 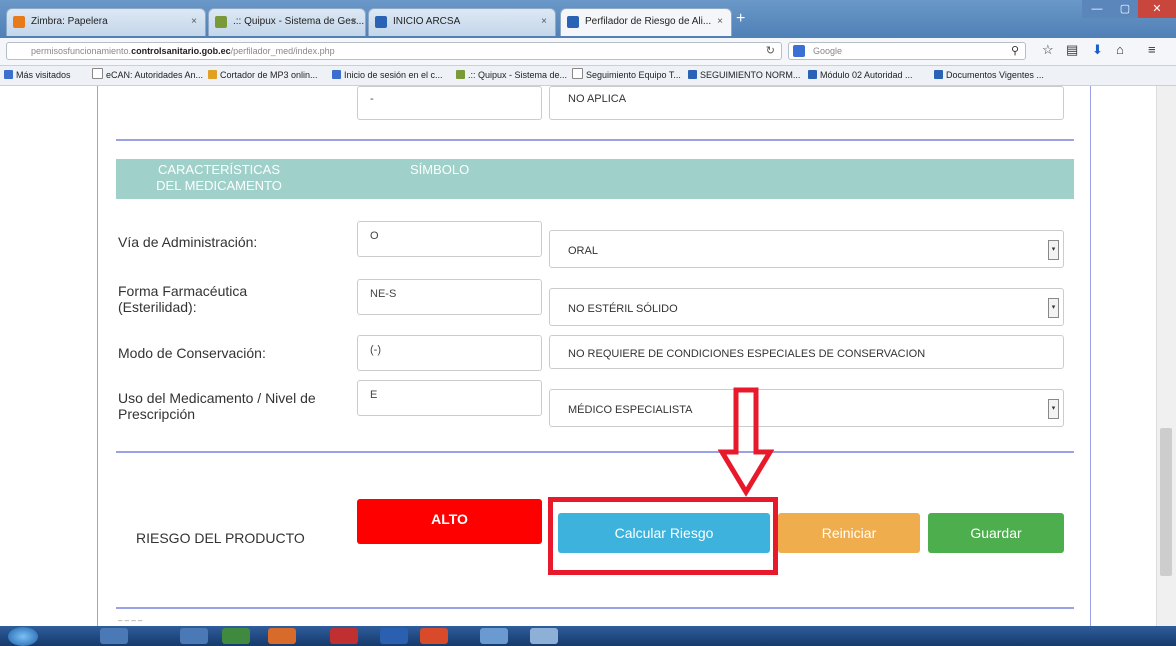 What do you see at coordinates (449, 353) in the screenshot?
I see `code-field-conservacion: (-)` at bounding box center [449, 353].